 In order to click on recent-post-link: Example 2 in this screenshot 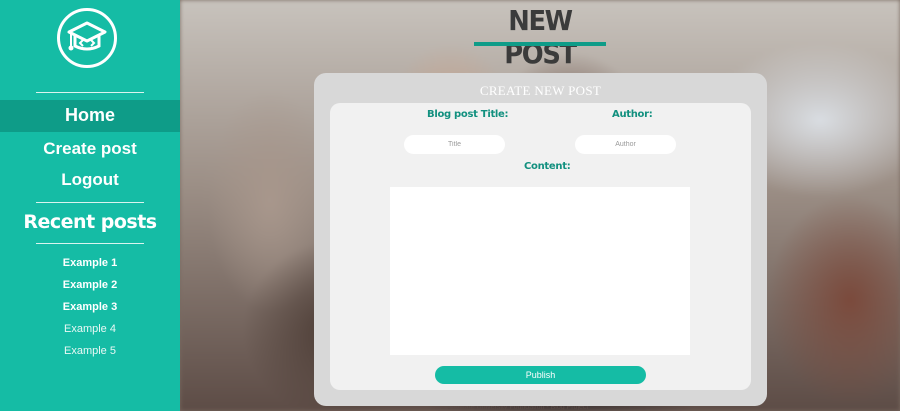, I will do `click(90, 285)`.